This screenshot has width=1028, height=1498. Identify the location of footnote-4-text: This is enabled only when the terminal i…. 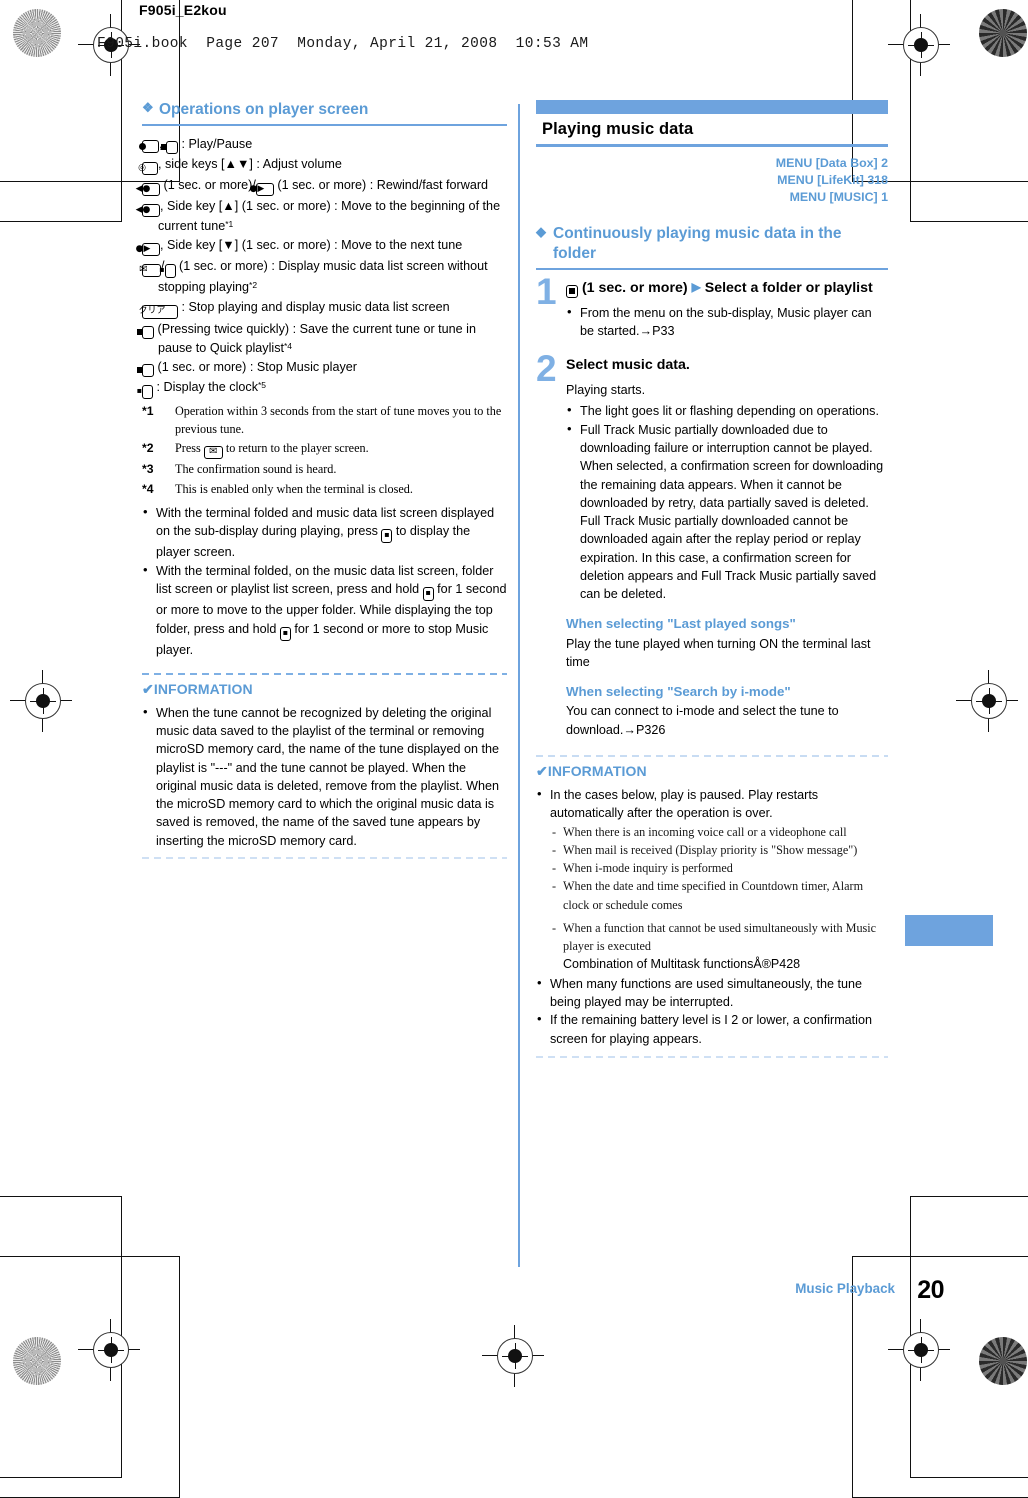
(294, 488).